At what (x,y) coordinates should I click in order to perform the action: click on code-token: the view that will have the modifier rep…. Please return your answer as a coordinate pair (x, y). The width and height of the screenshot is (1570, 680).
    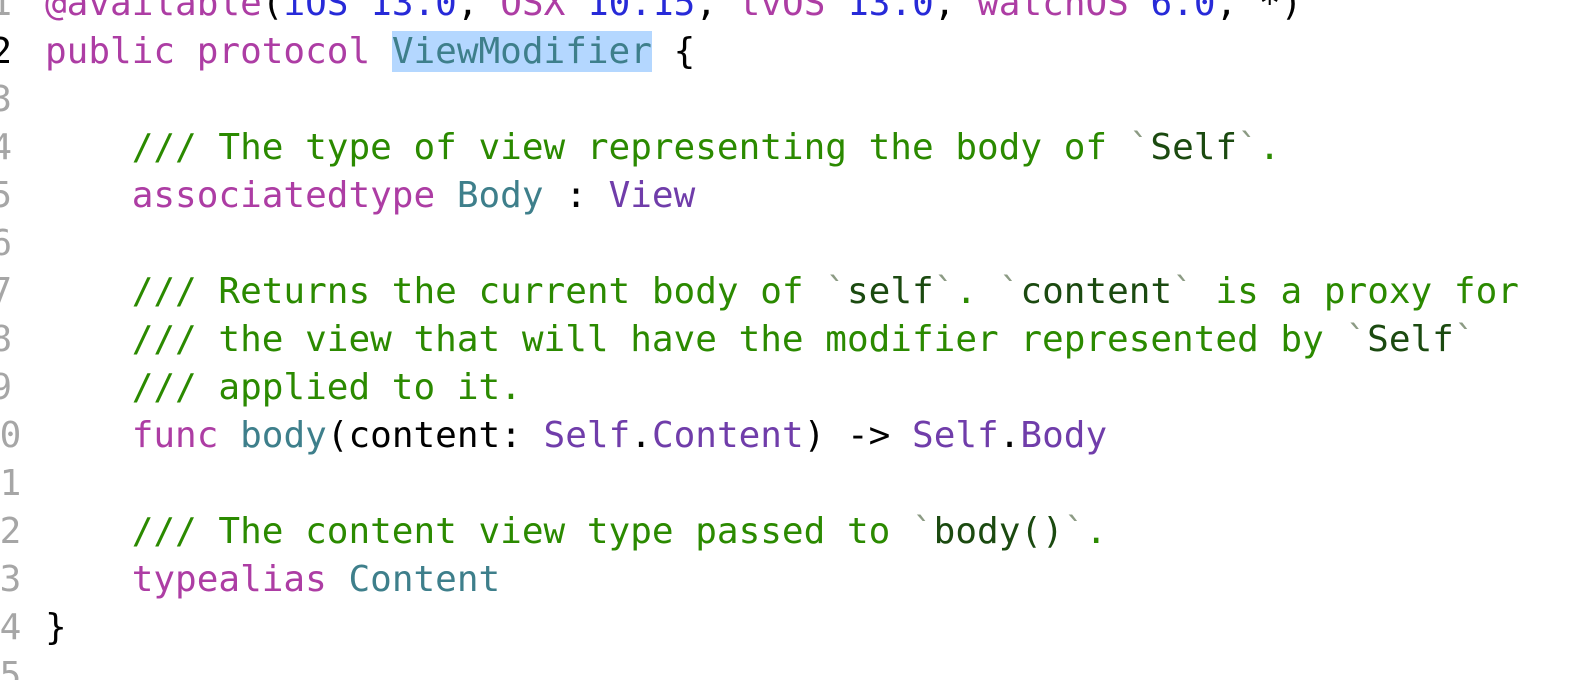
    Looking at the image, I should click on (771, 339).